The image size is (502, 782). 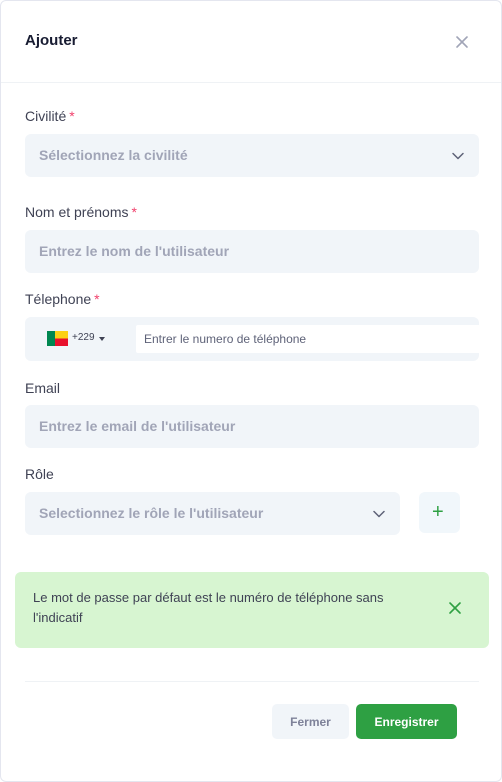 I want to click on nom-input: Entrez le nom de l'utilisateur, so click(x=252, y=251).